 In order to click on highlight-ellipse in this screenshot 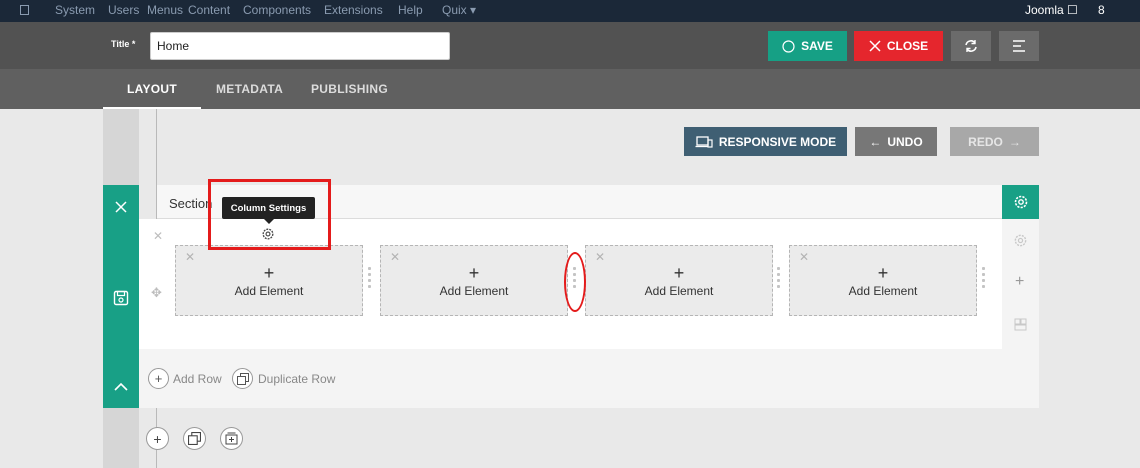, I will do `click(575, 282)`.